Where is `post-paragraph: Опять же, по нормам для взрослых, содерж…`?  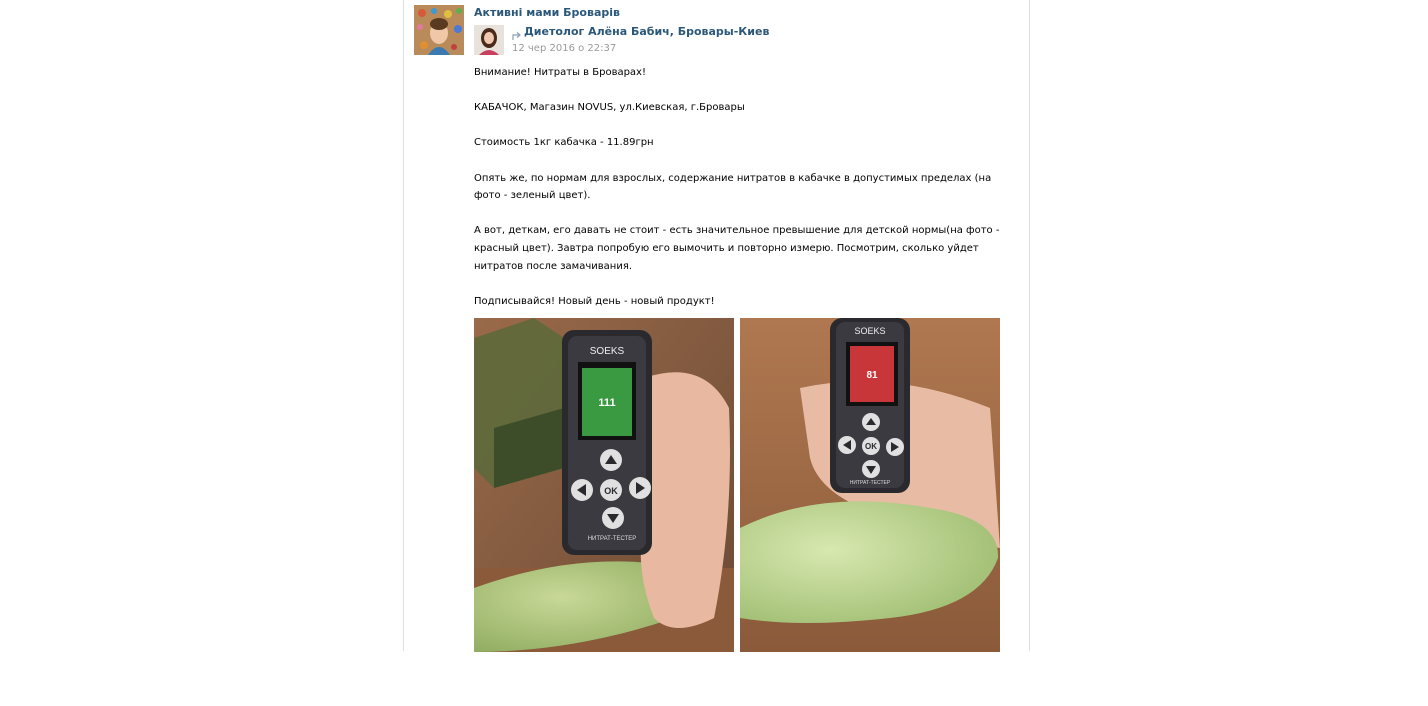 post-paragraph: Опять же, по нормам для взрослых, содерж… is located at coordinates (733, 187).